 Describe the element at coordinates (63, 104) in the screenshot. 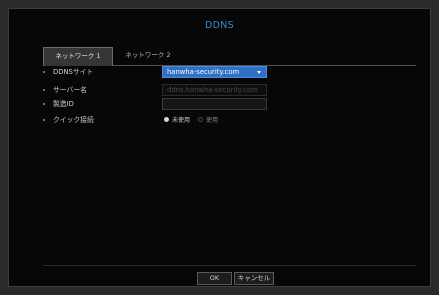

I see `product-id-label: 製造ID` at that location.